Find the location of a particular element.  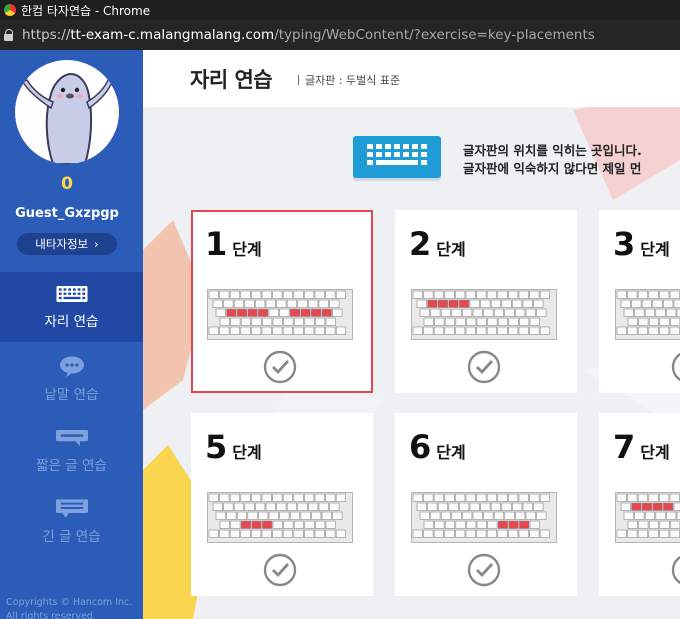

intro-line: 글자판에 익숙하지 않다면 제일 먼 is located at coordinates (552, 168).